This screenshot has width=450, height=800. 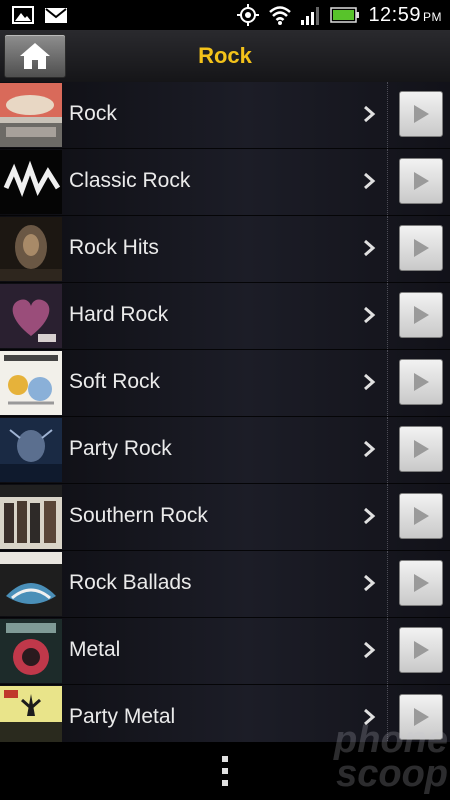 What do you see at coordinates (405, 14) in the screenshot?
I see `clock: 12:59 PM` at bounding box center [405, 14].